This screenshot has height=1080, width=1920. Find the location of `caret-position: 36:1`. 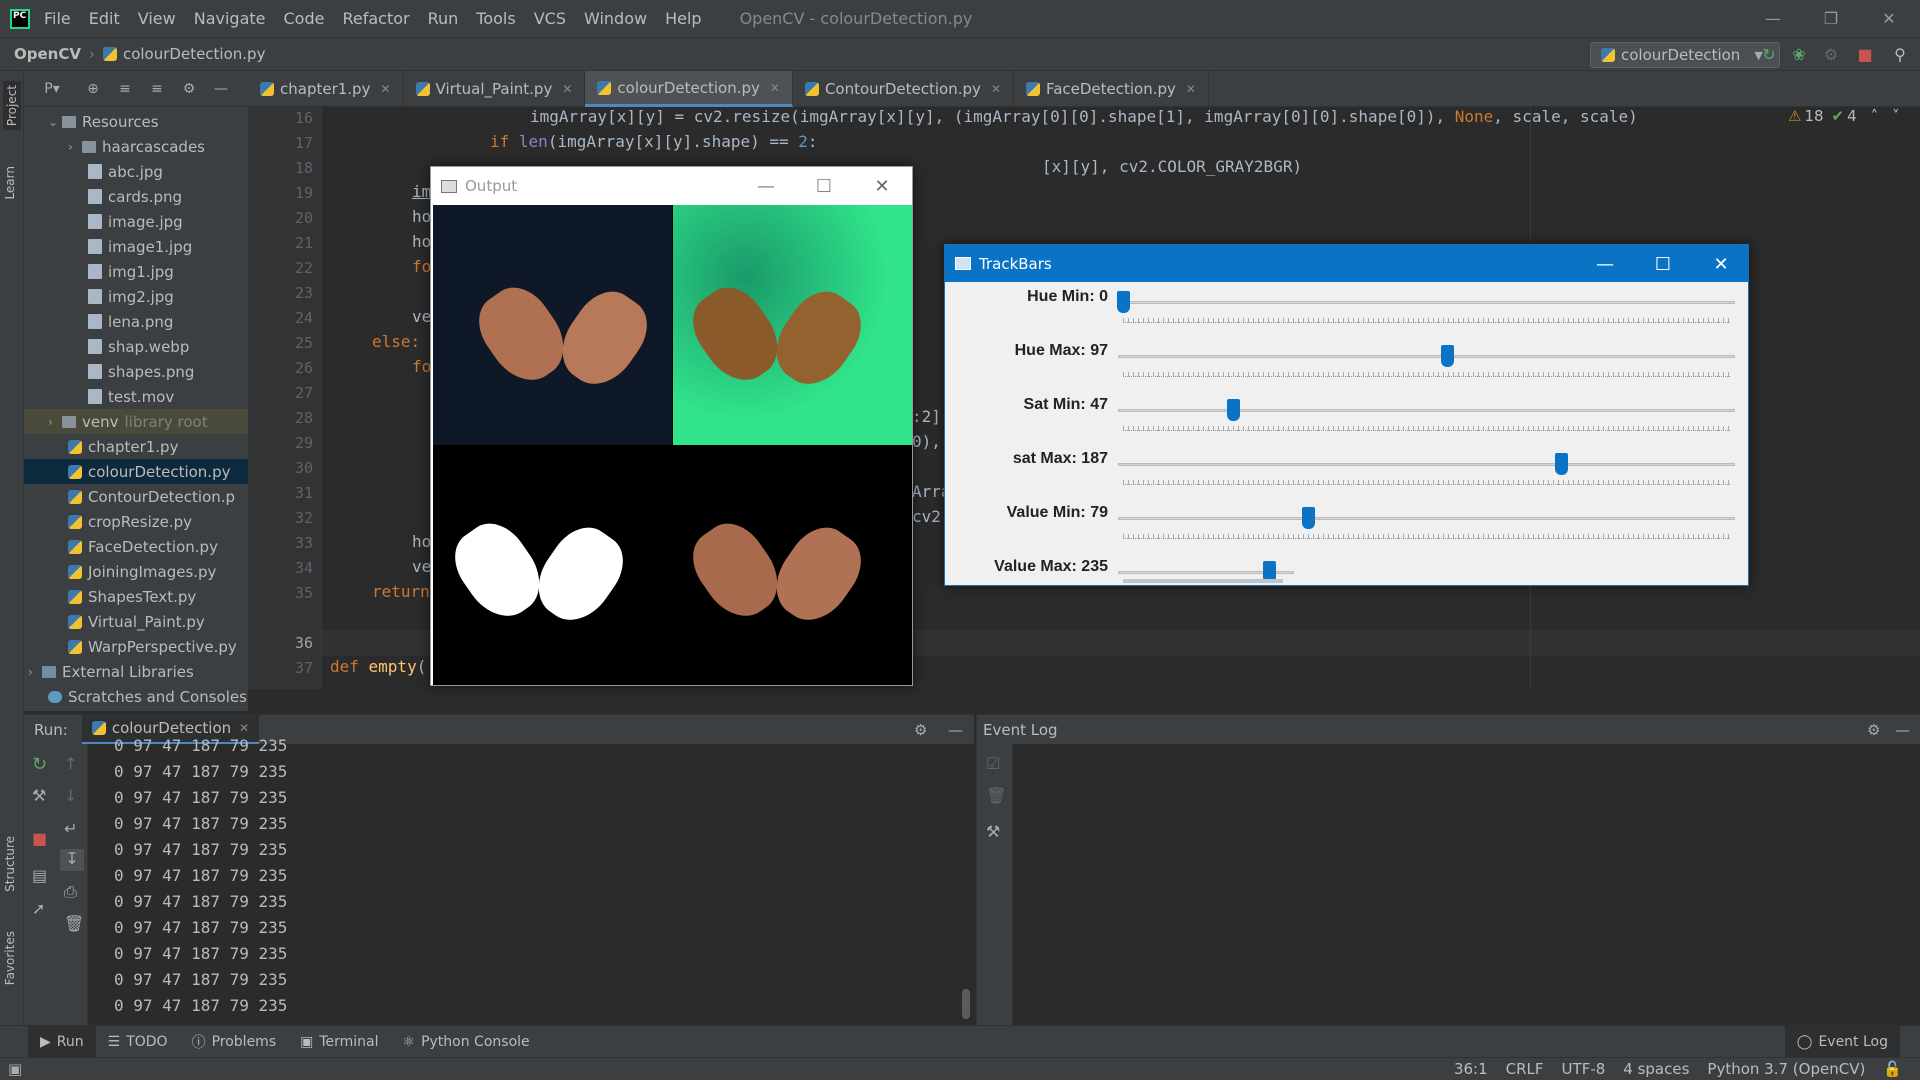

caret-position: 36:1 is located at coordinates (1471, 1069).